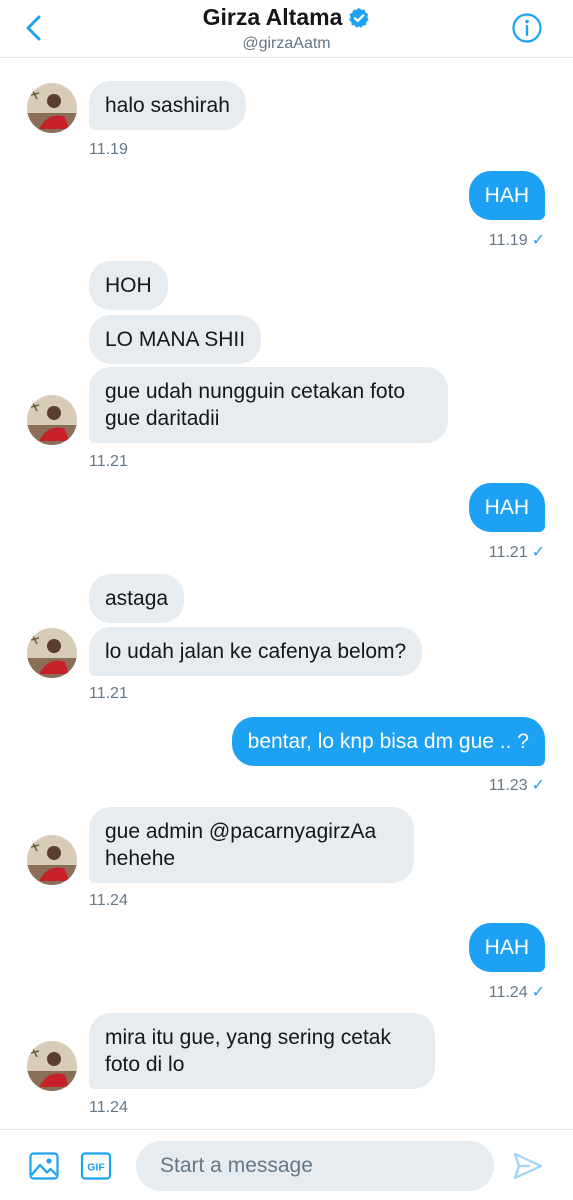 The width and height of the screenshot is (573, 1200). What do you see at coordinates (359, 17) in the screenshot?
I see `verified-badge-icon` at bounding box center [359, 17].